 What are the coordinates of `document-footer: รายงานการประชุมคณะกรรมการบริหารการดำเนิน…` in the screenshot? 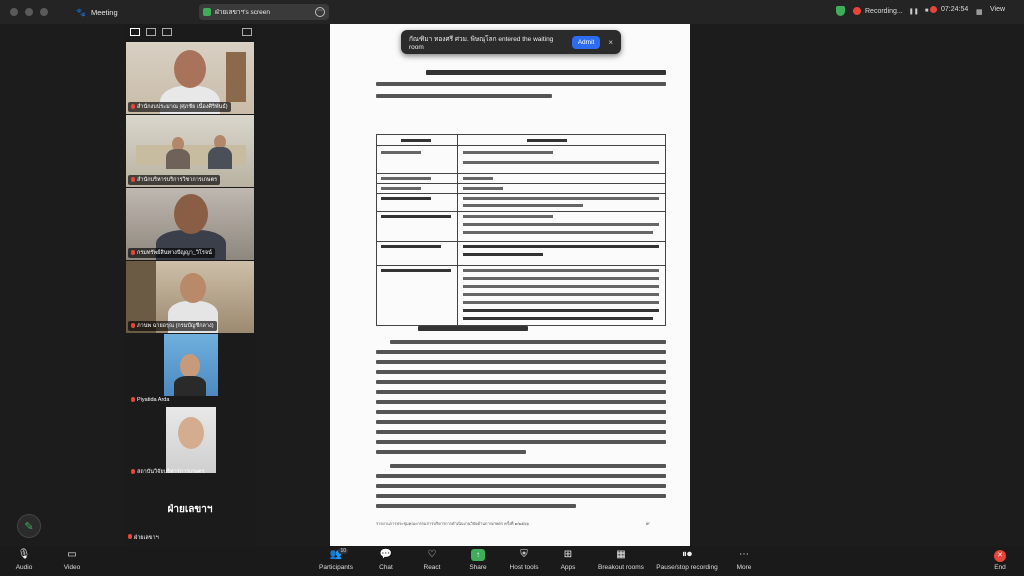 It's located at (453, 523).